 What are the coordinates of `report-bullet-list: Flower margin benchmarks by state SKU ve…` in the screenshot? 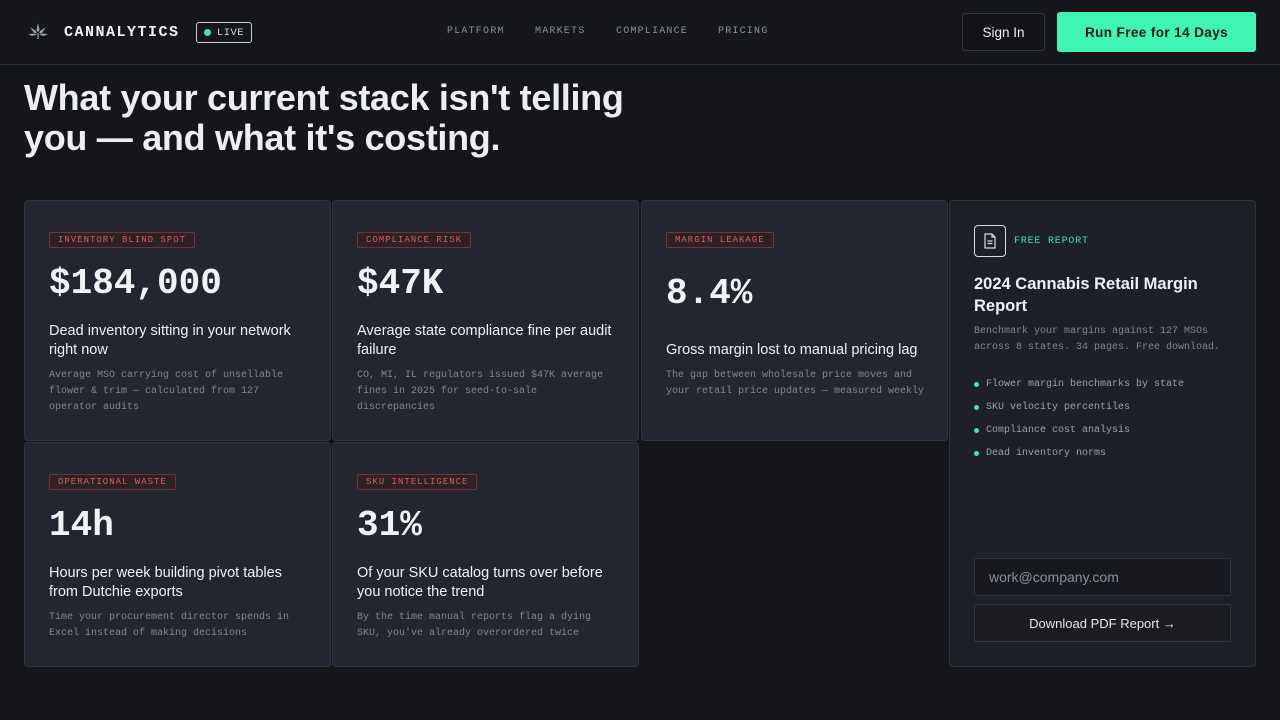 It's located at (1079, 419).